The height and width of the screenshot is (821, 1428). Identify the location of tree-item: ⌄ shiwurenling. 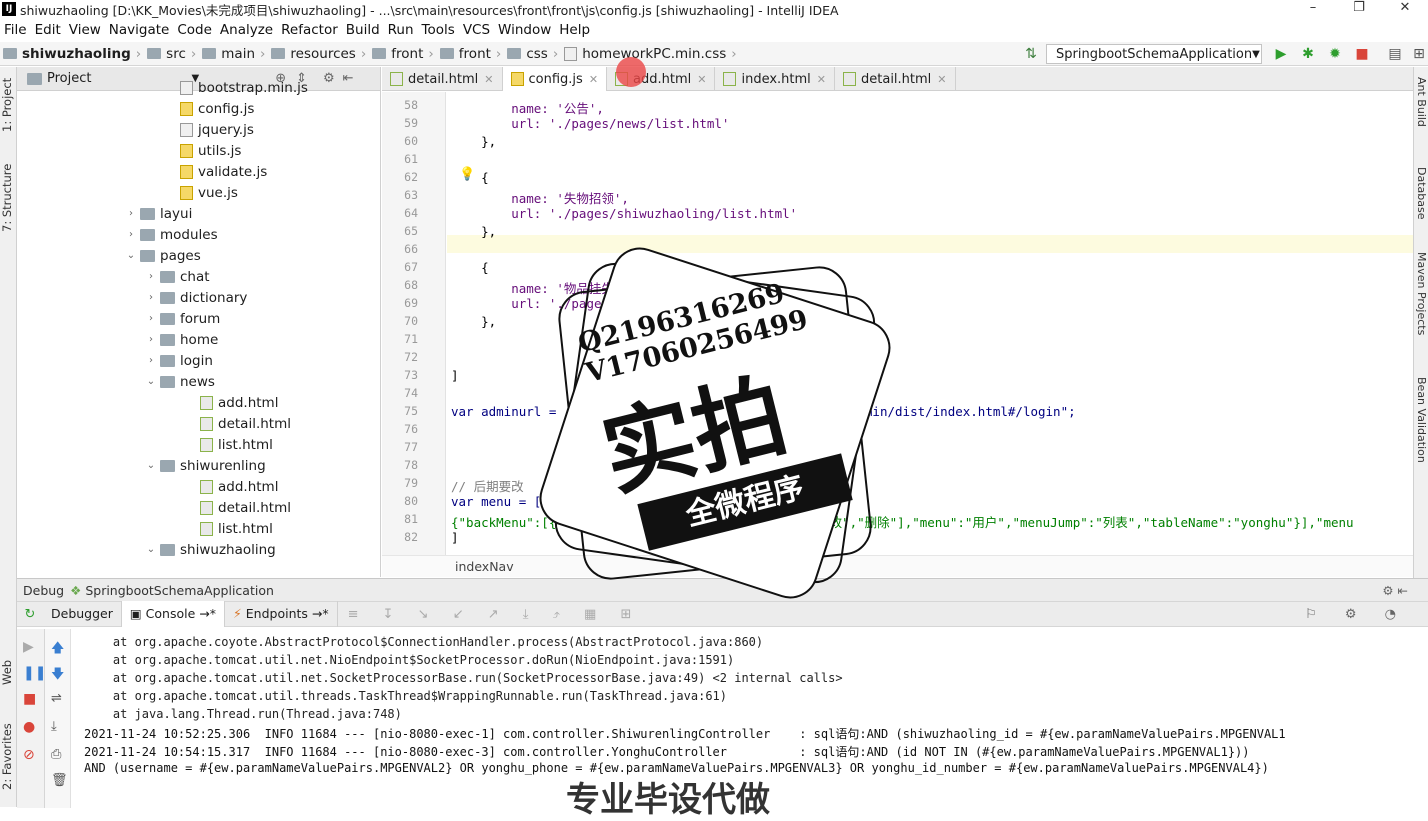
(204, 465).